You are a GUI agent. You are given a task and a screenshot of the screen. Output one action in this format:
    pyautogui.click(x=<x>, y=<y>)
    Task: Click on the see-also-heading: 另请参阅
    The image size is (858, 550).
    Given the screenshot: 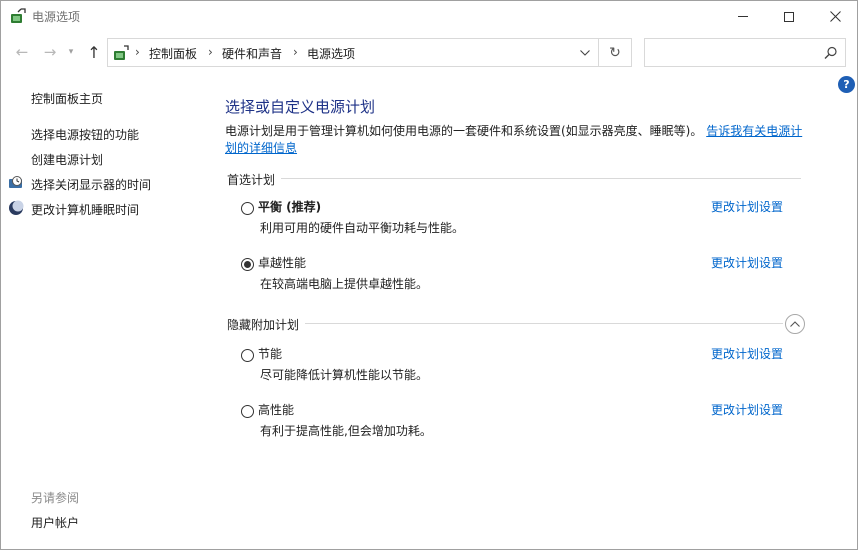 What is the action you would take?
    pyautogui.click(x=55, y=498)
    